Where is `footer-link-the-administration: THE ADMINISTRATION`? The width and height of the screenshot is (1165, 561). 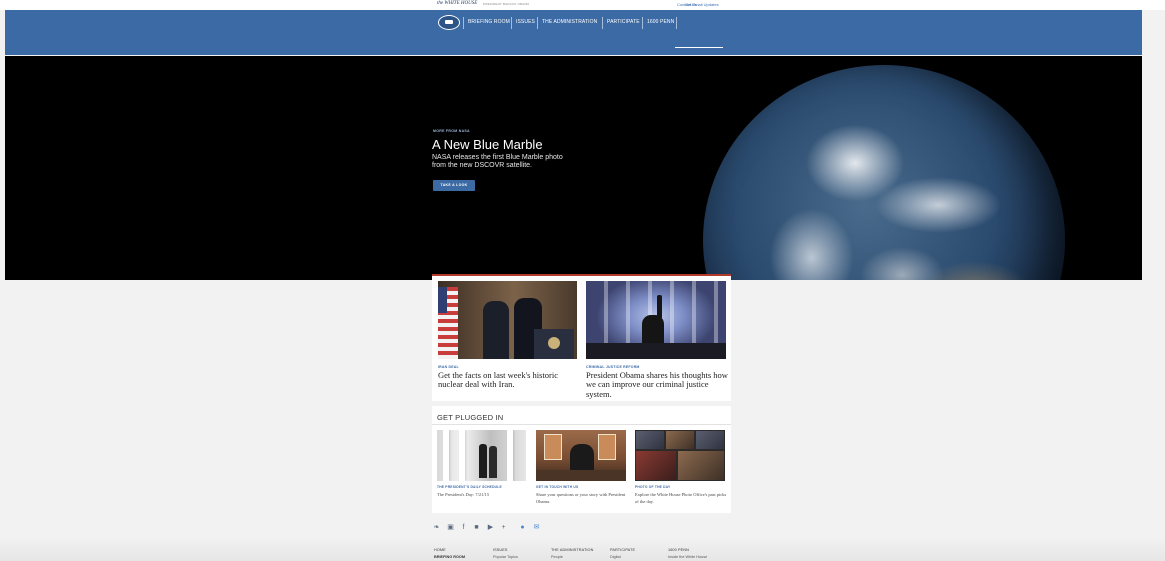
footer-link-the-administration: THE ADMINISTRATION is located at coordinates (572, 550).